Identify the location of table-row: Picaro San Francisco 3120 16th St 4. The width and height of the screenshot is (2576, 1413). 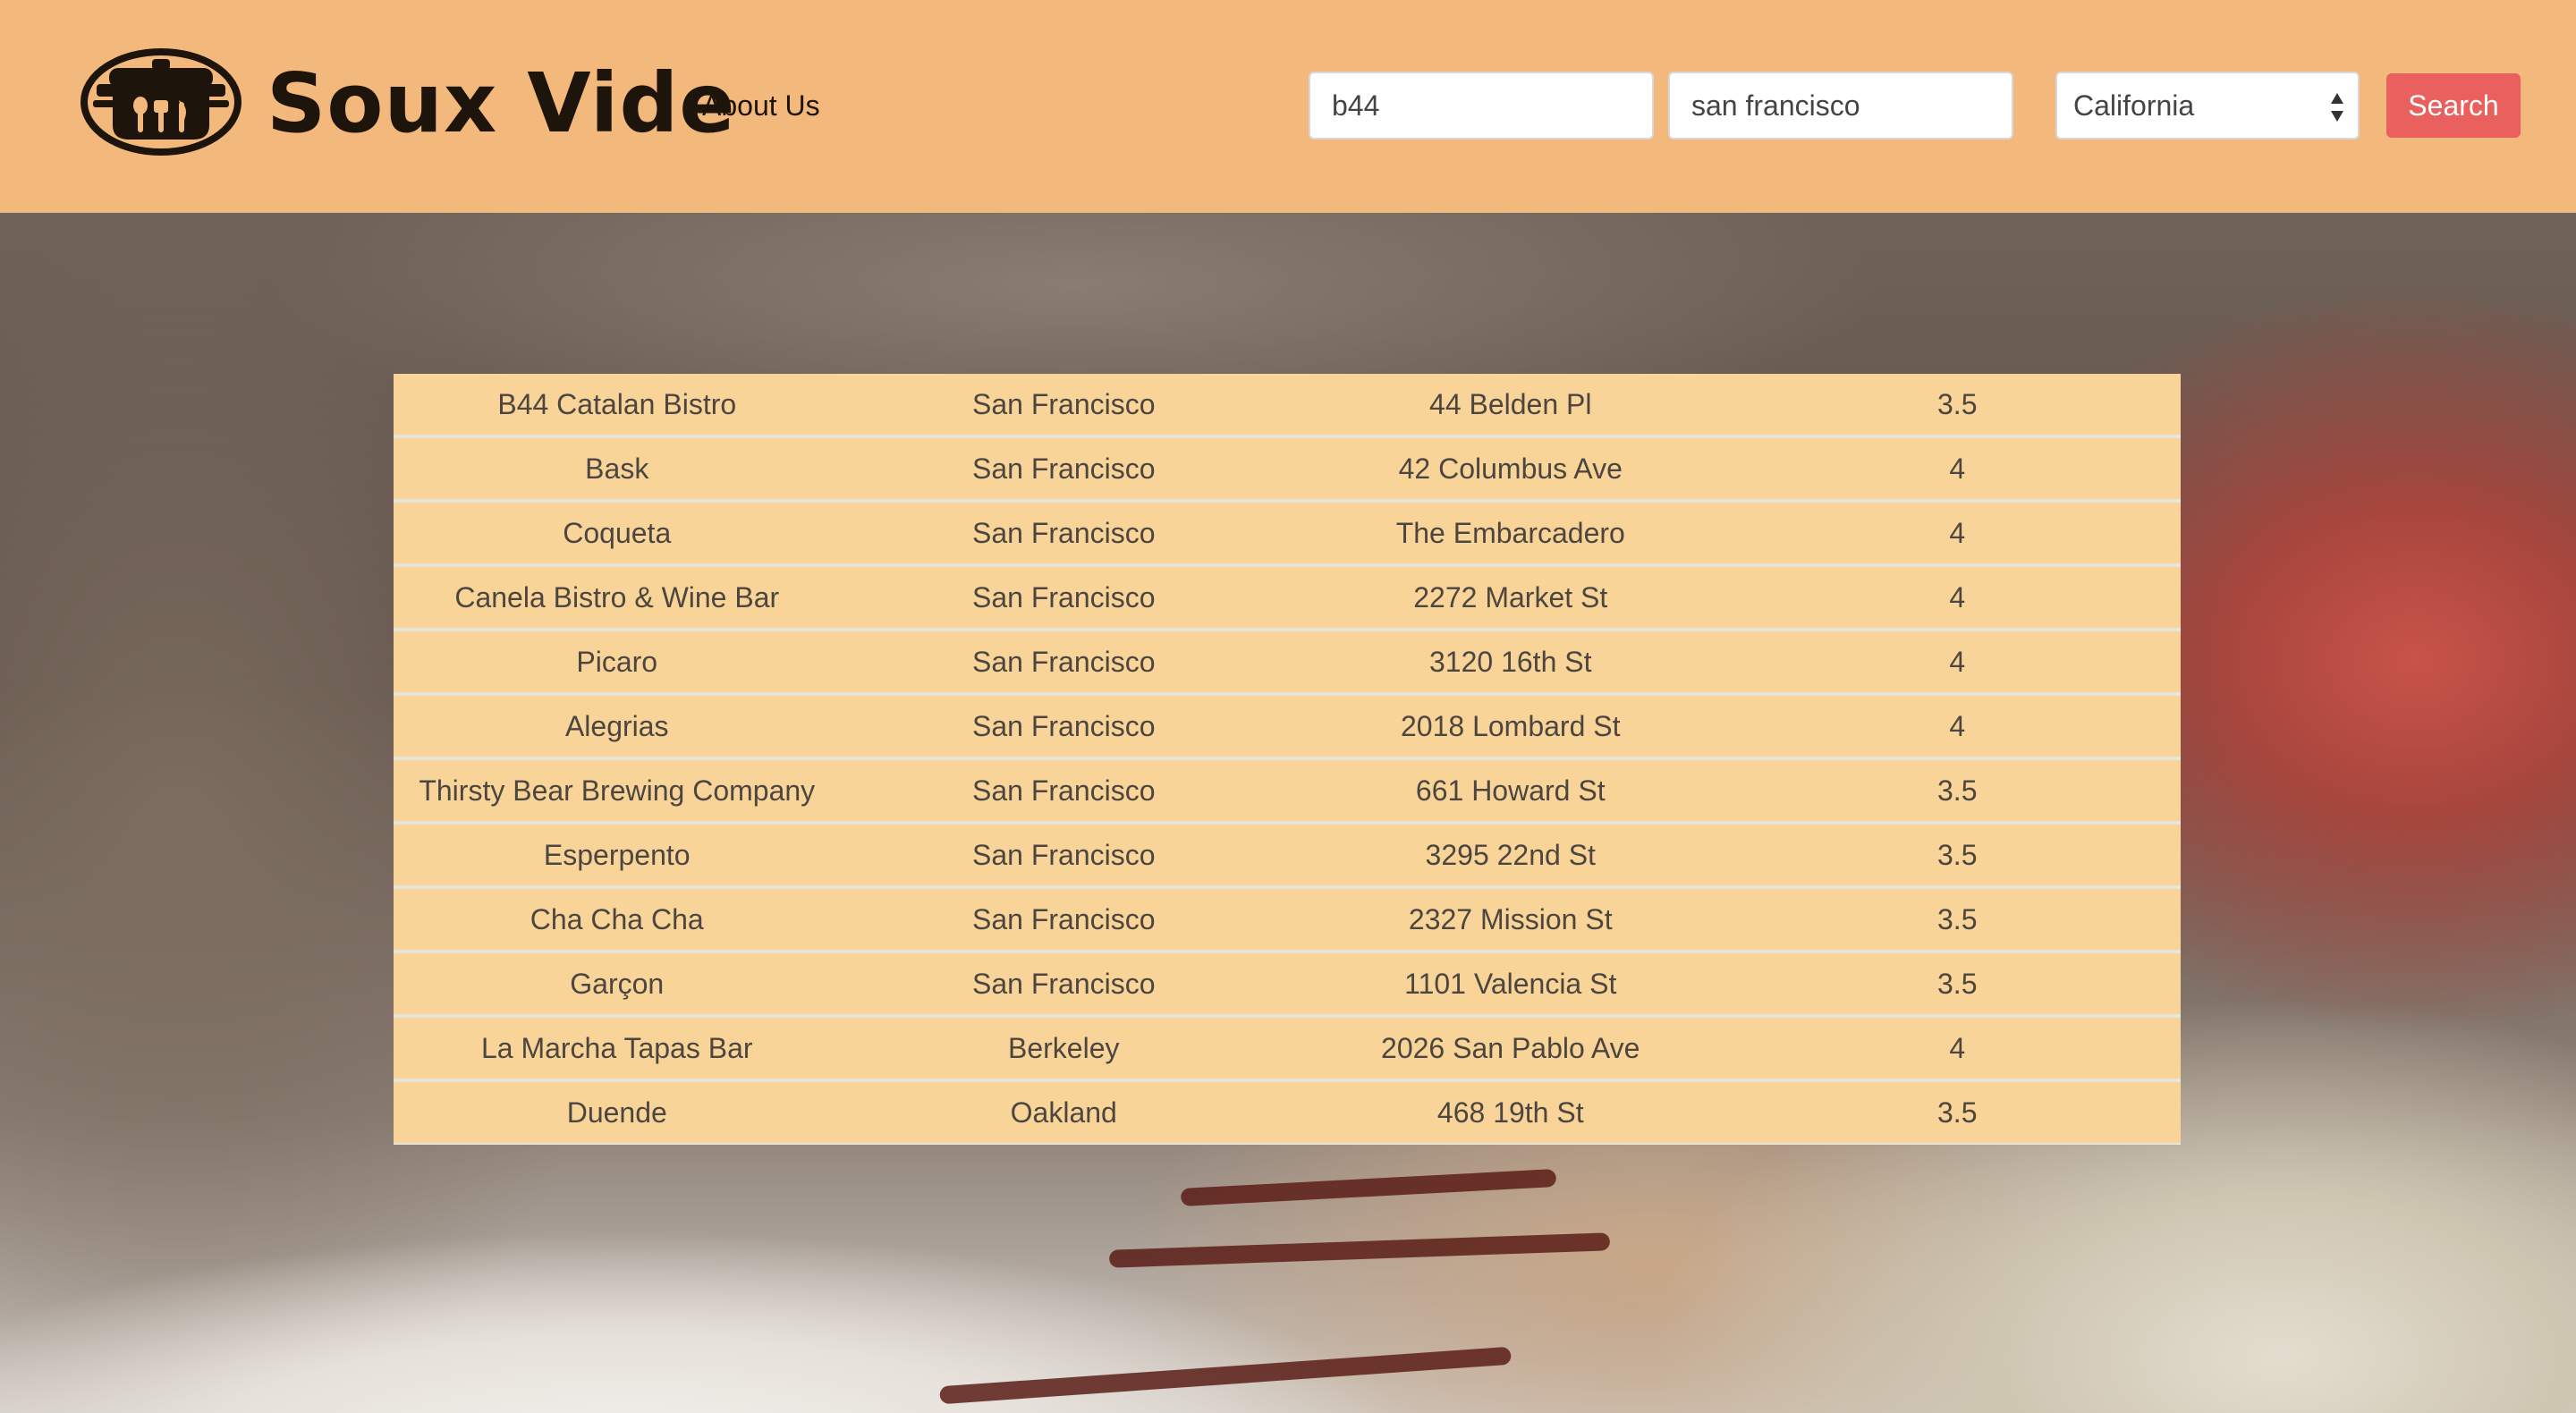
(1287, 663).